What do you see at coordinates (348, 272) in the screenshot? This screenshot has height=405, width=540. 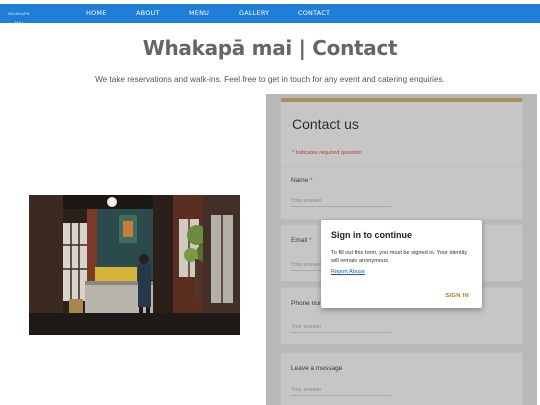 I see `report-abuse-link: Report Abuse` at bounding box center [348, 272].